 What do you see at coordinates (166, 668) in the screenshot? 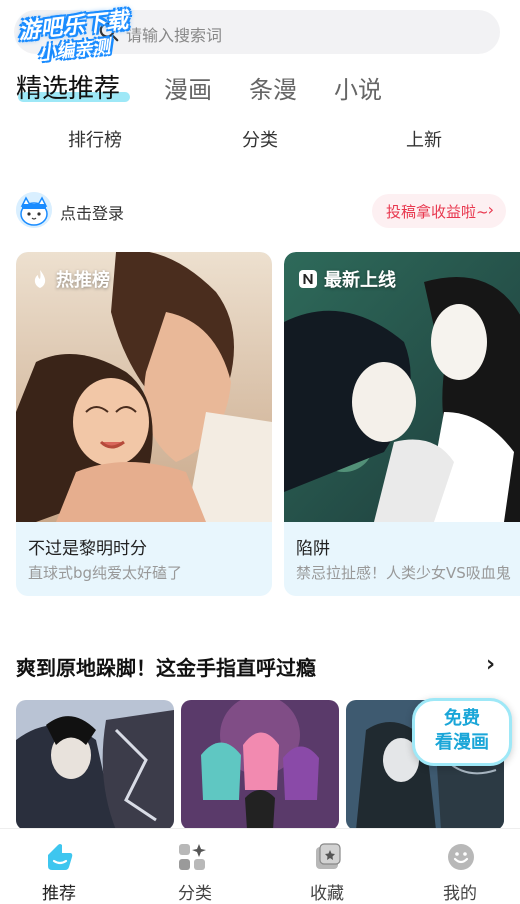
I see `section-title: 爽到原地跺脚！这金手指直呼过瘾` at bounding box center [166, 668].